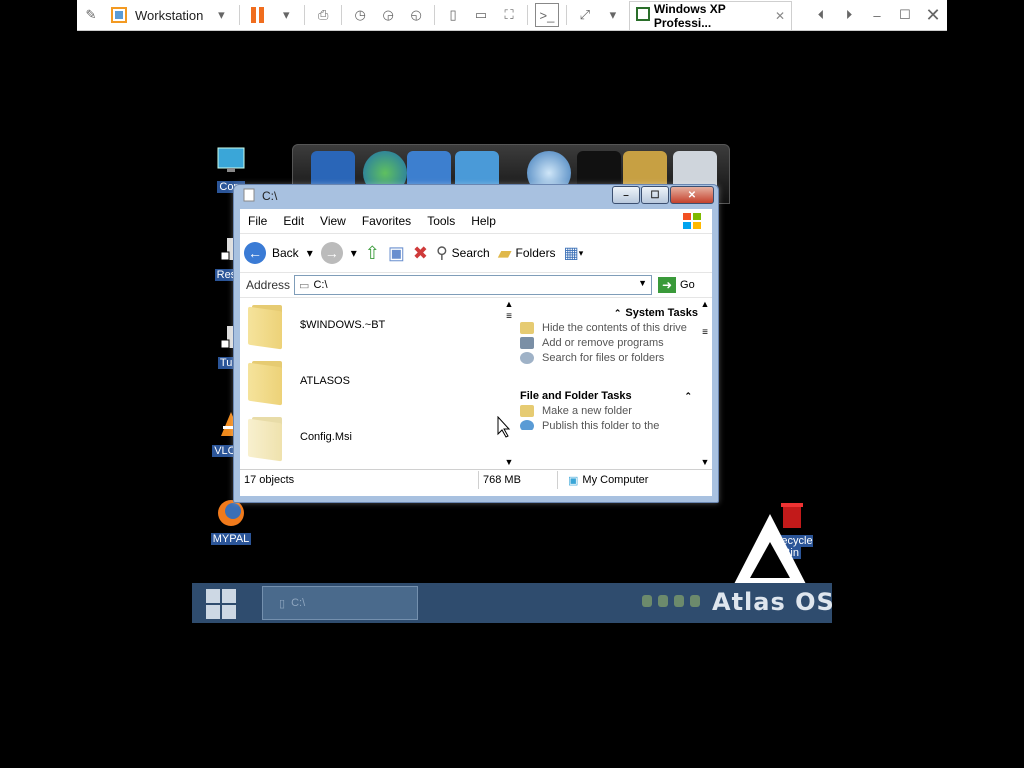 This screenshot has width=1024, height=768. I want to click on snapshot-manager-icon: ◵, so click(416, 15).